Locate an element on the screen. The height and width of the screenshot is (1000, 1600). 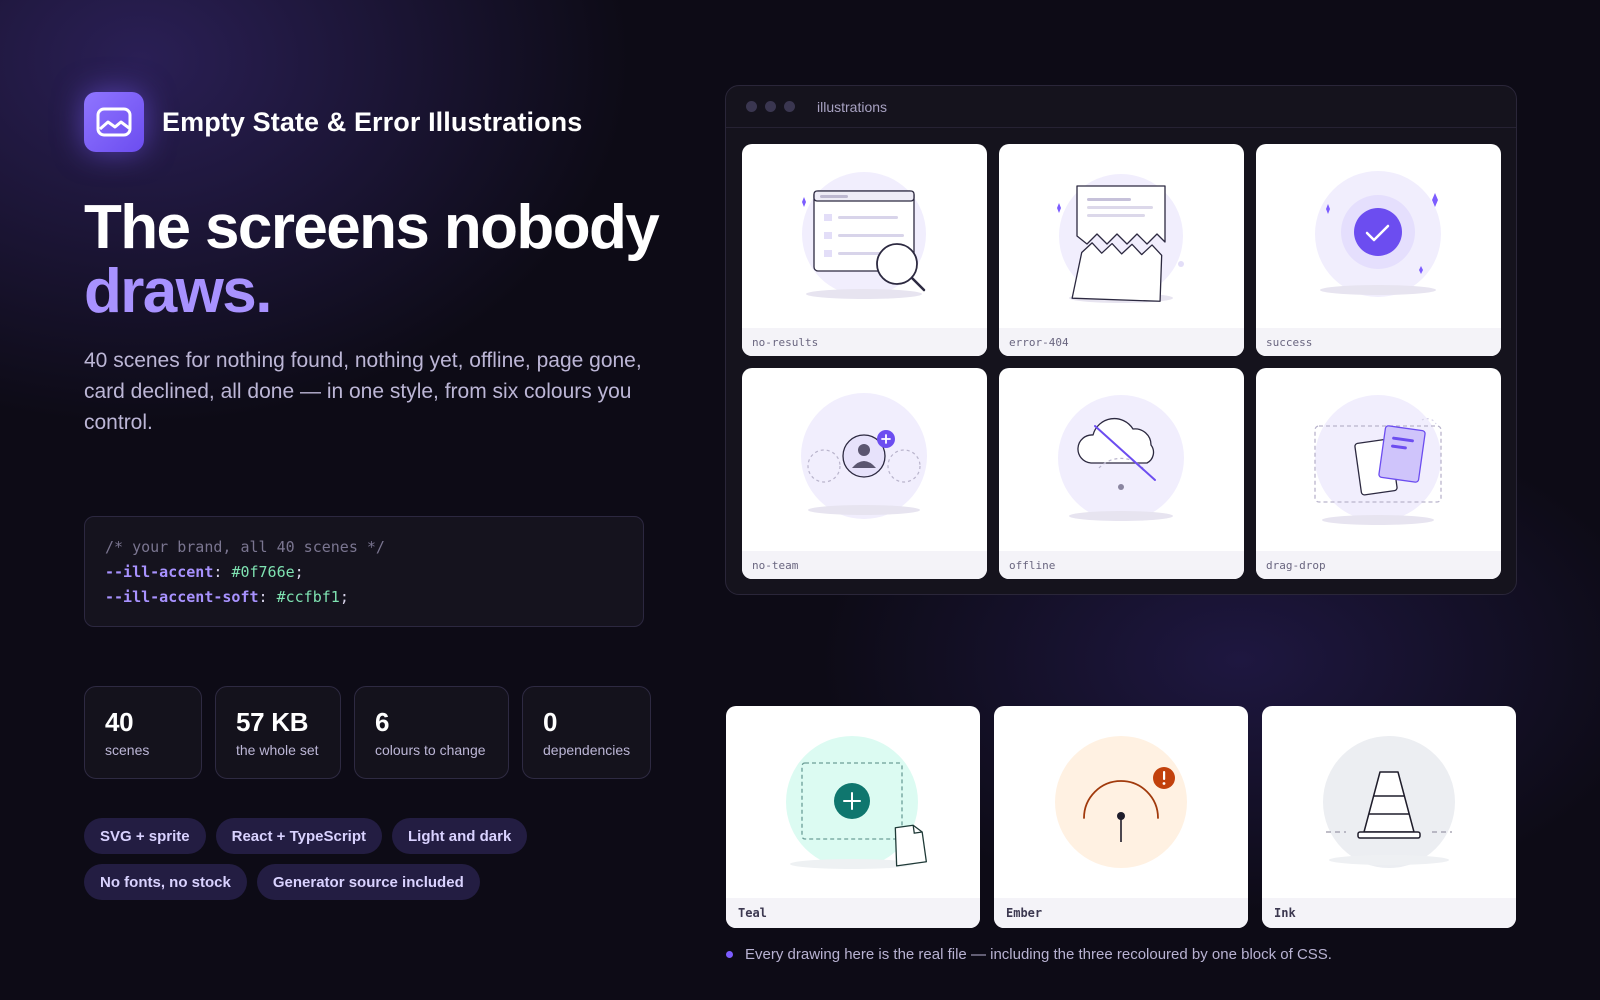
theme-card-ink: Ink is located at coordinates (1389, 817).